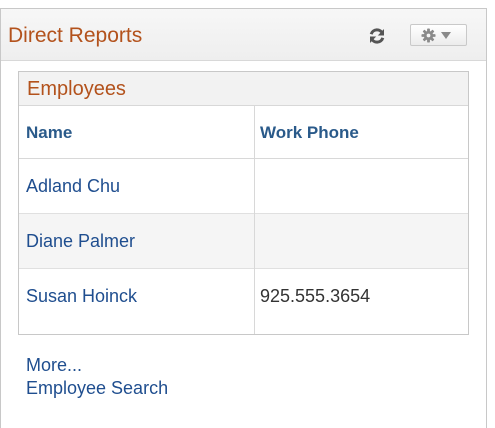  What do you see at coordinates (438, 35) in the screenshot?
I see `settings-menu-button` at bounding box center [438, 35].